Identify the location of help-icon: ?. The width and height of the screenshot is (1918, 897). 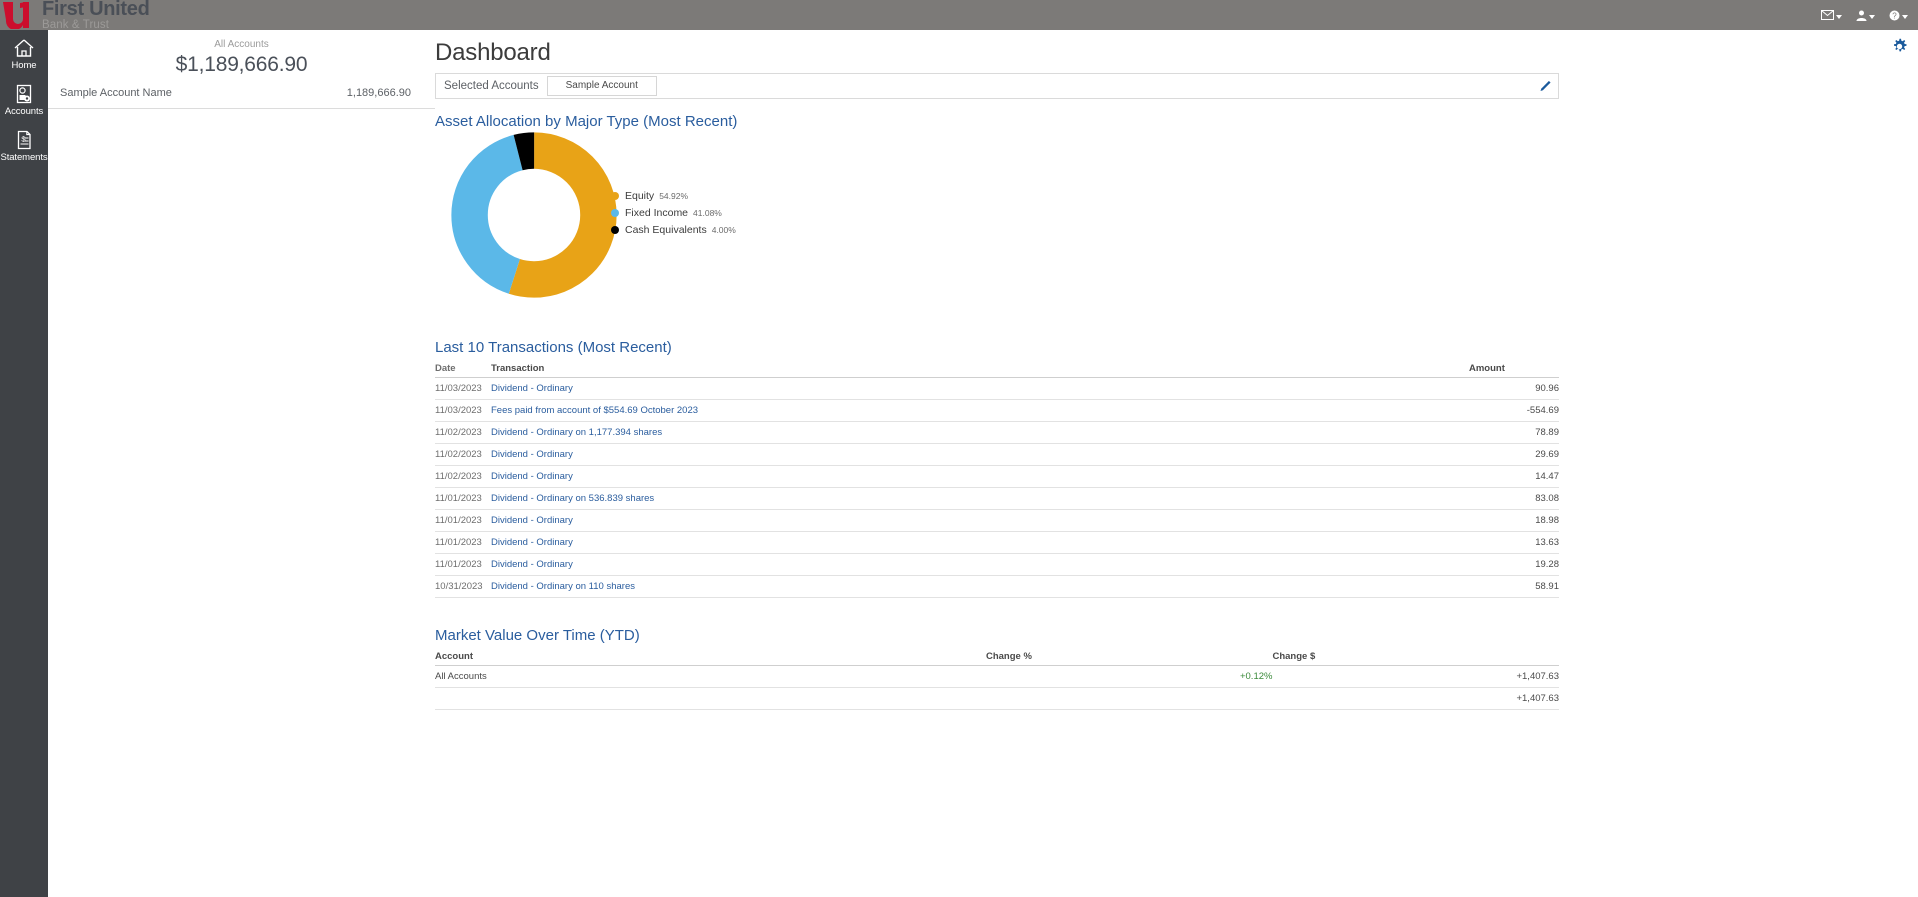
(1898, 15).